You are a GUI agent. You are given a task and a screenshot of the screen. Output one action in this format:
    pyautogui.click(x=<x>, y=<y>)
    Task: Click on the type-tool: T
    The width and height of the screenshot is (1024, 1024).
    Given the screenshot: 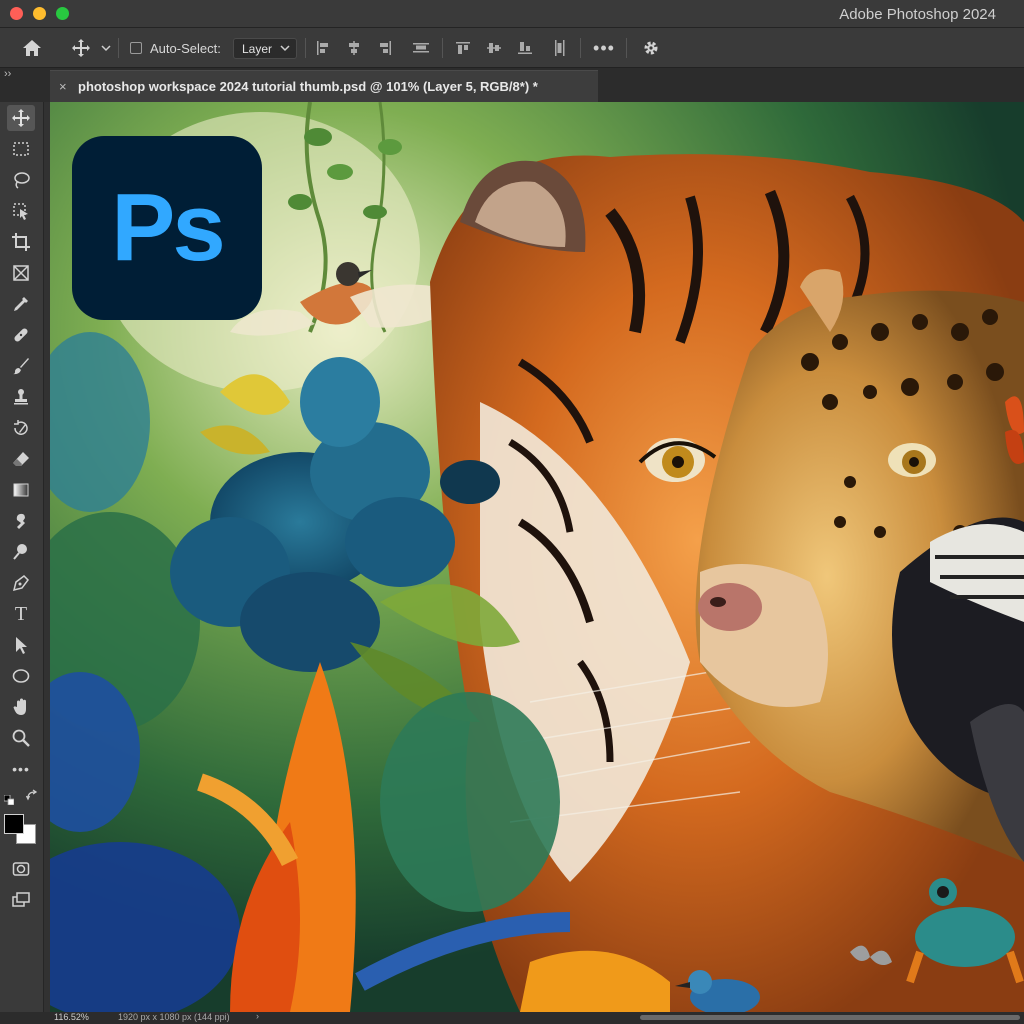 What is the action you would take?
    pyautogui.click(x=21, y=614)
    